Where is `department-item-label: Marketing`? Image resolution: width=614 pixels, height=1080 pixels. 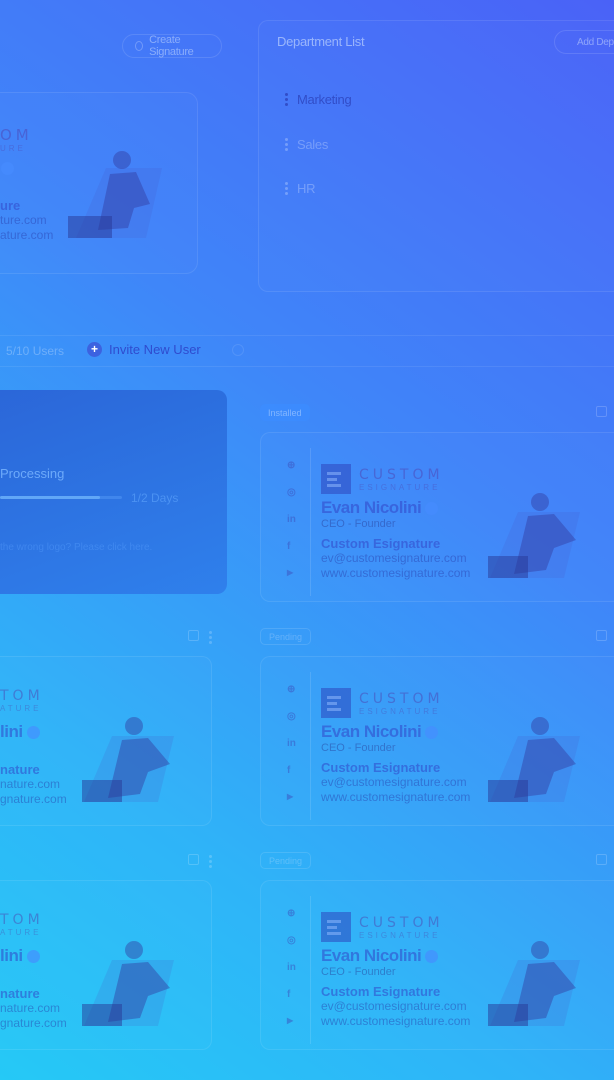 department-item-label: Marketing is located at coordinates (324, 99).